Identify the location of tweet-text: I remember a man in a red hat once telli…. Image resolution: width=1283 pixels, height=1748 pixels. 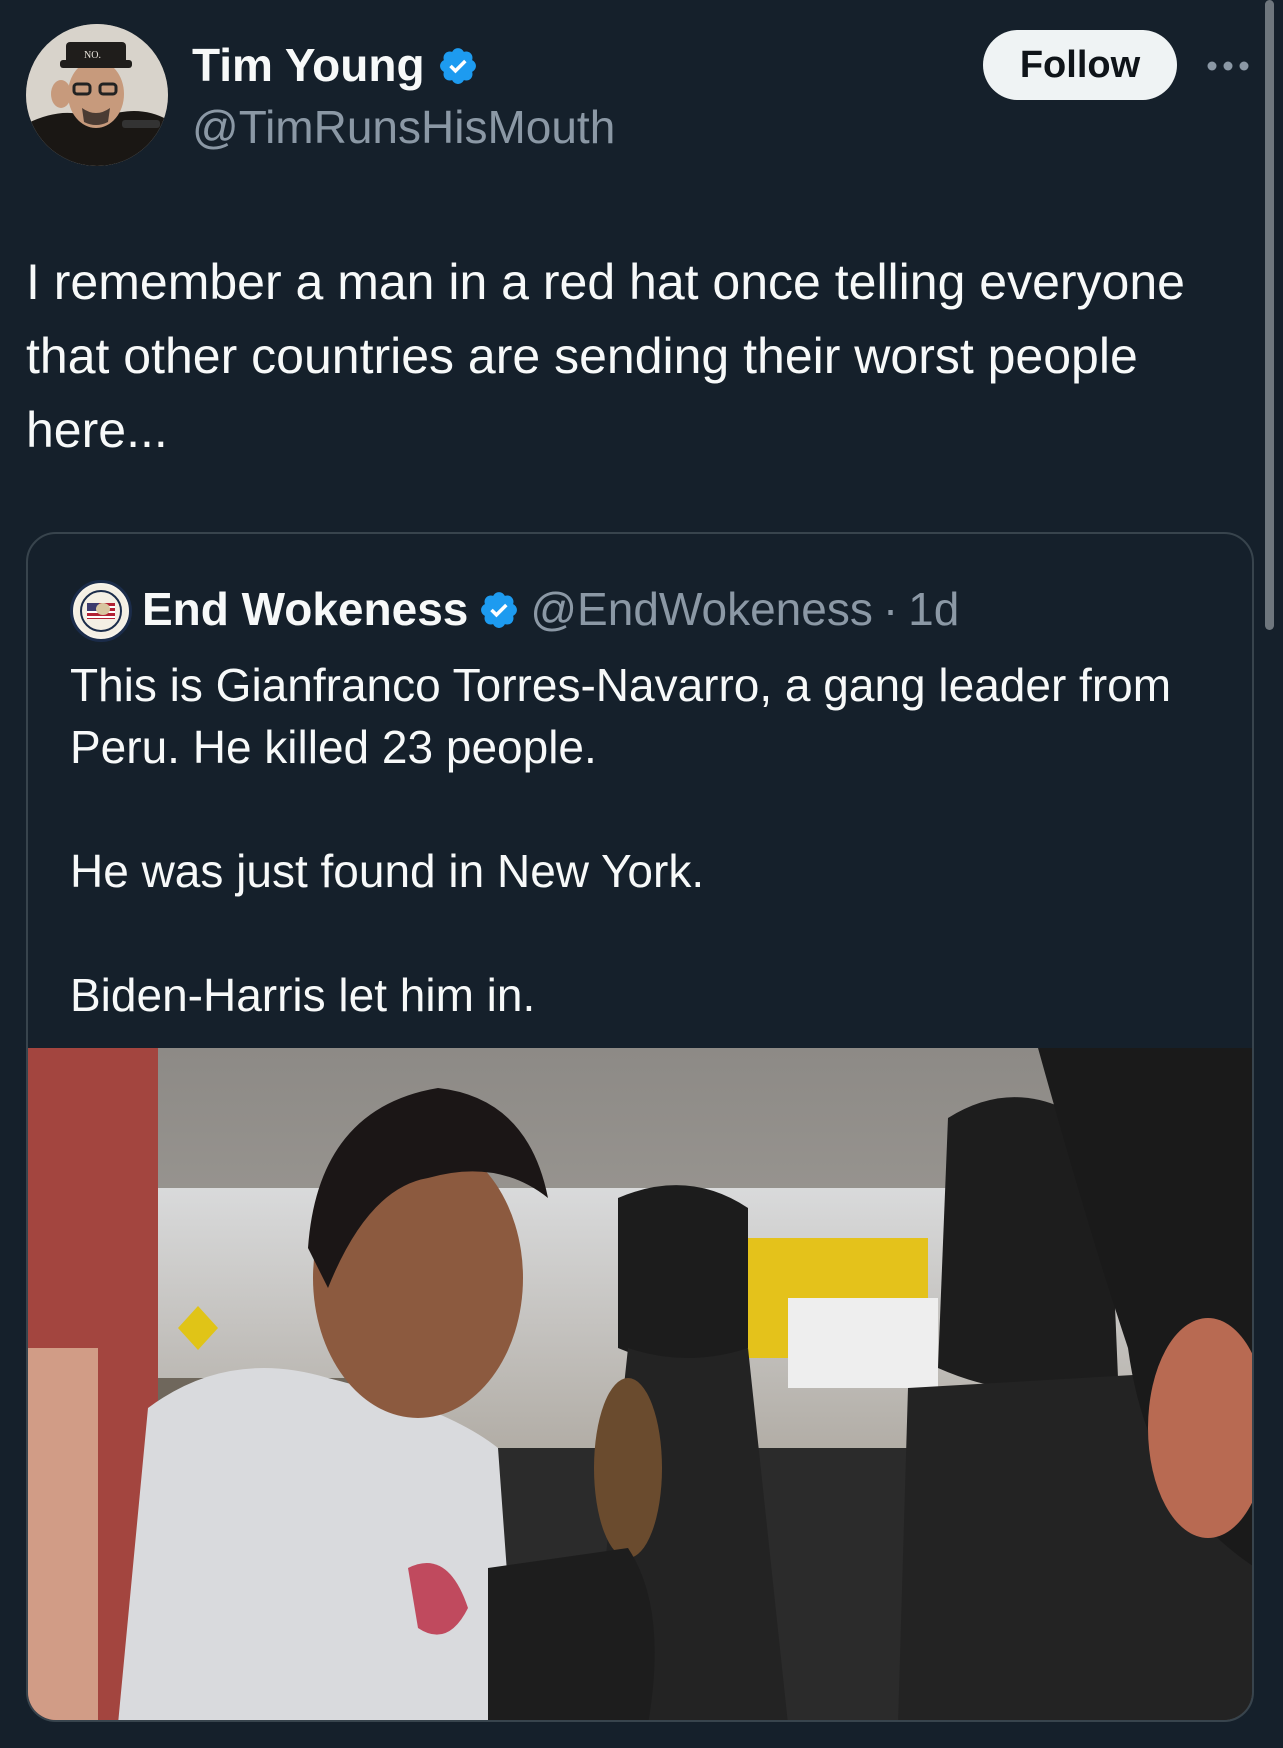
(612, 356).